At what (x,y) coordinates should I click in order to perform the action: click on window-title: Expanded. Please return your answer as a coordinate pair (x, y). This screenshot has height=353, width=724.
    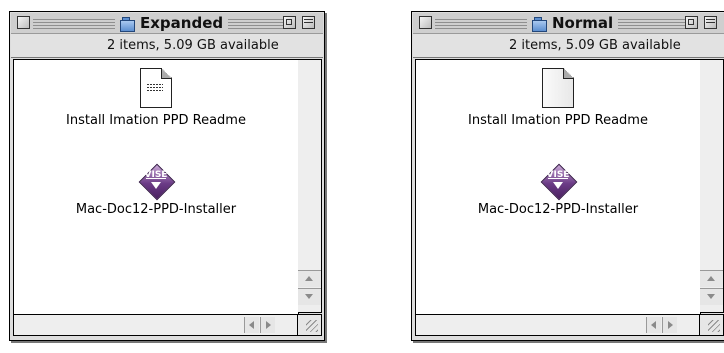
    Looking at the image, I should click on (182, 23).